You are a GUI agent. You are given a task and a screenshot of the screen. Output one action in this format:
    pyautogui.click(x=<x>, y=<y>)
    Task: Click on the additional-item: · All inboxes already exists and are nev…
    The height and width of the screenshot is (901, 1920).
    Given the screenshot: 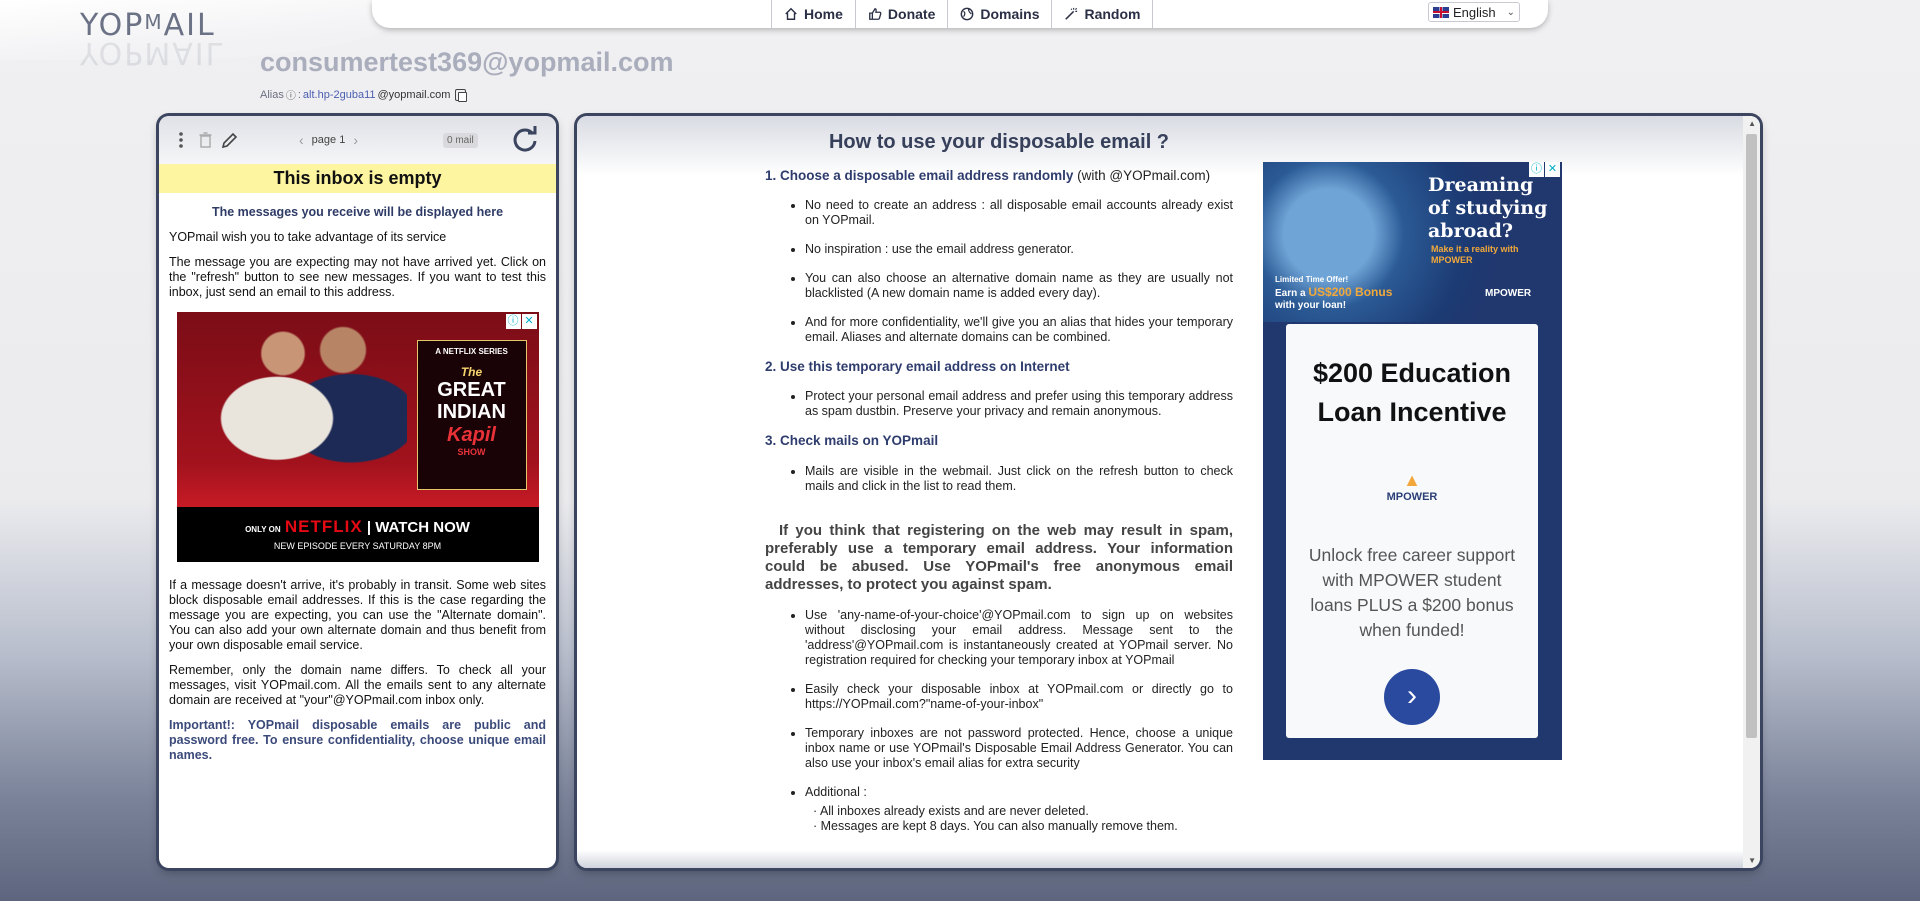 What is the action you would take?
    pyautogui.click(x=951, y=810)
    